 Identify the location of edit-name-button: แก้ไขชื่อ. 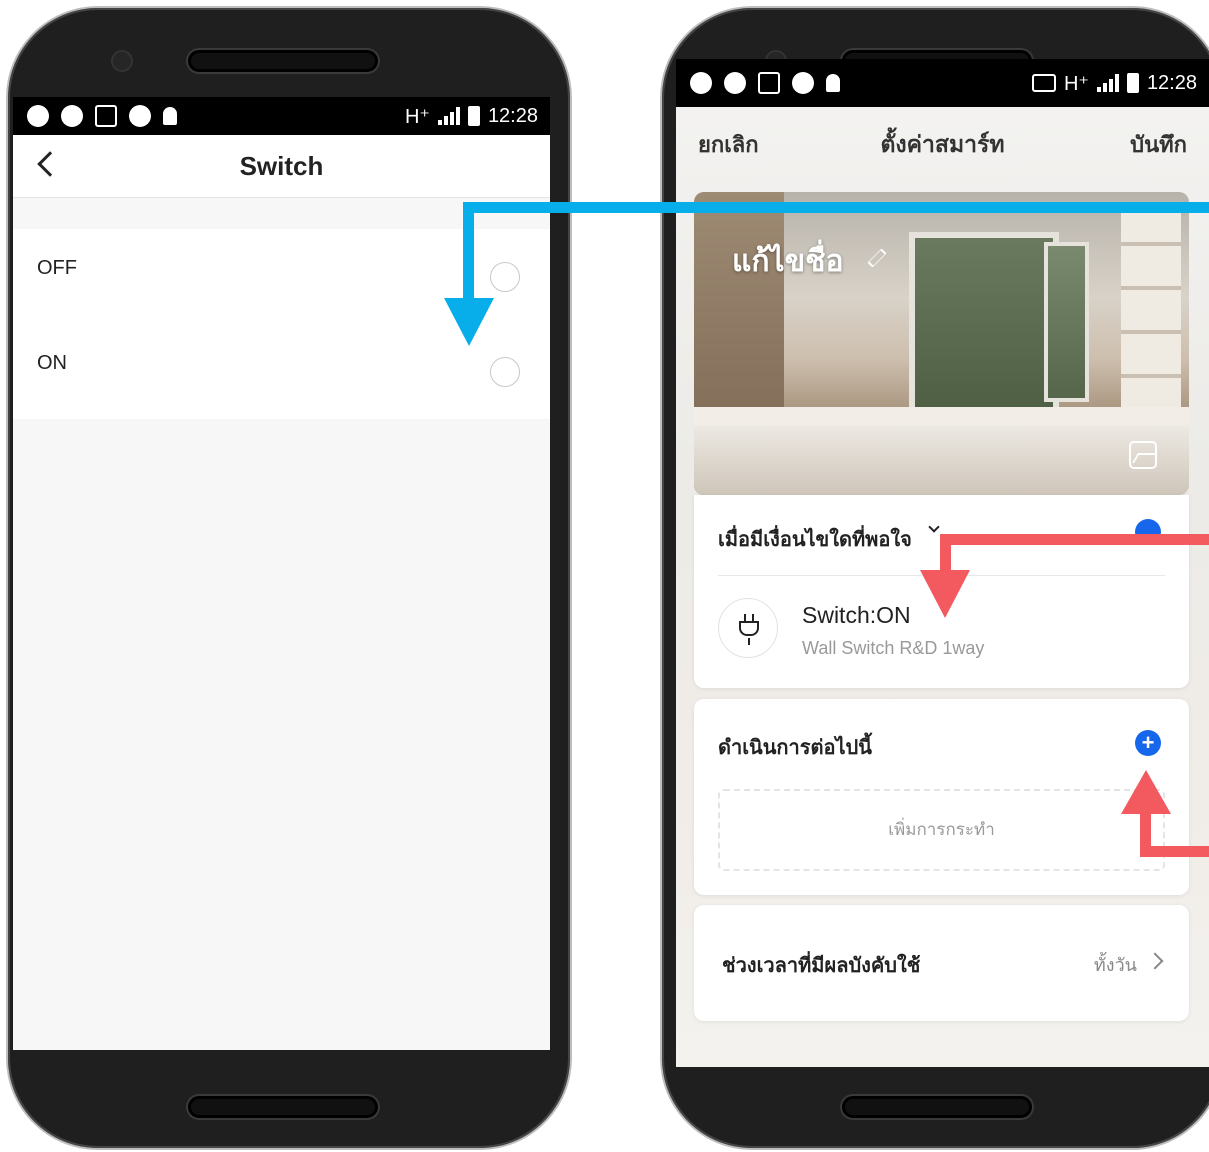
(787, 261).